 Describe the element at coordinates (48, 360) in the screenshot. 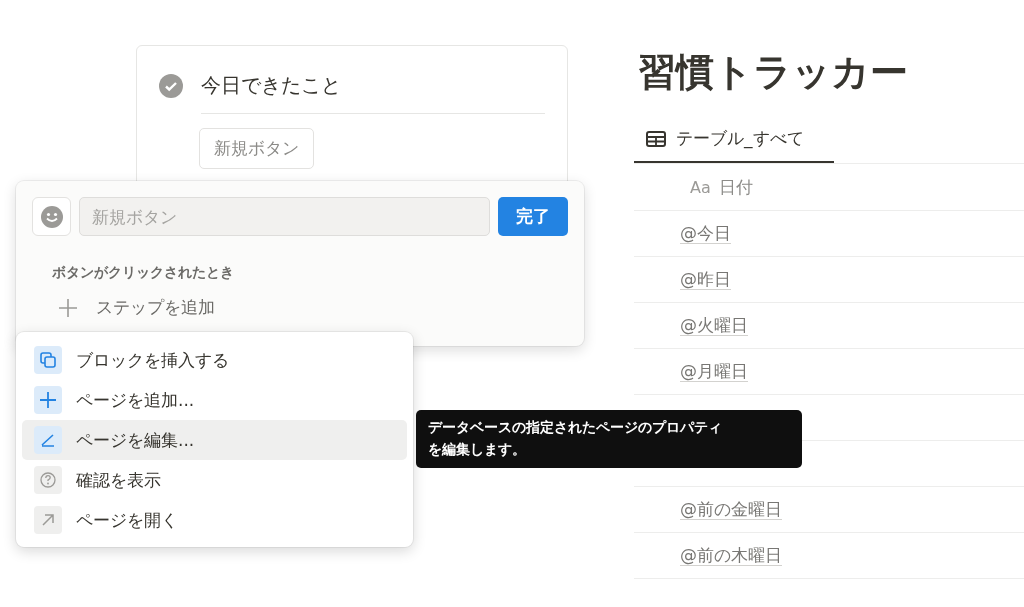

I see `copy-icon` at that location.